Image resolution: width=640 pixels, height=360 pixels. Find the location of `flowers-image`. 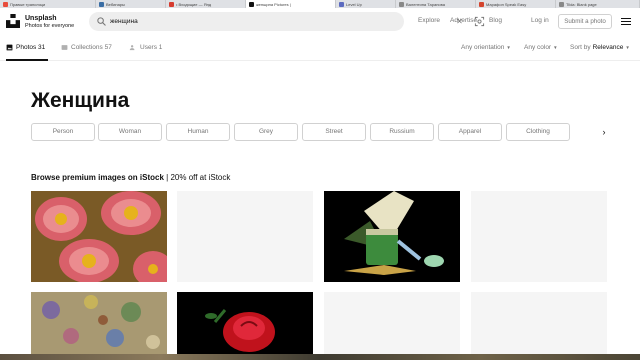

flowers-image is located at coordinates (99, 236).